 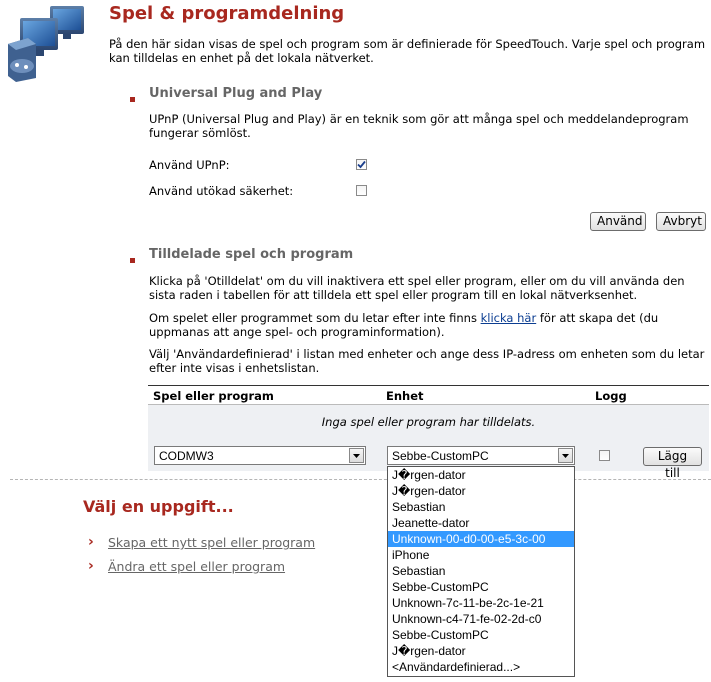 What do you see at coordinates (47, 43) in the screenshot?
I see `page-logo` at bounding box center [47, 43].